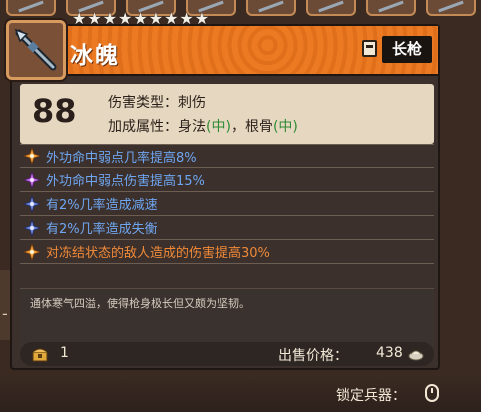  Describe the element at coordinates (240, 394) in the screenshot. I see `bottom-bar` at that location.